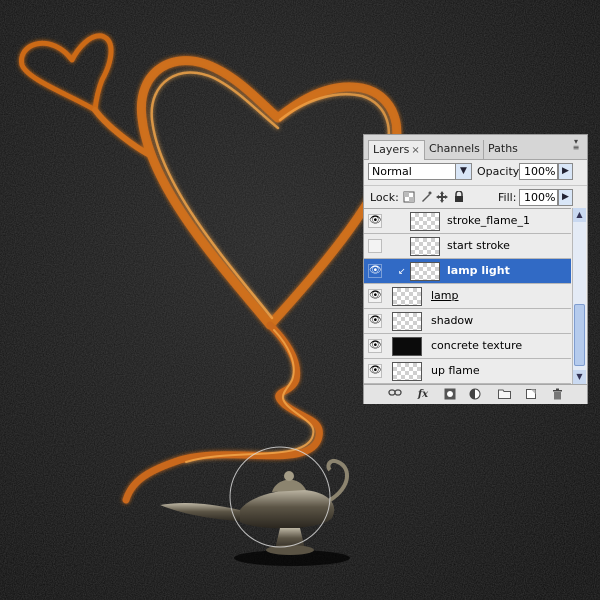  What do you see at coordinates (375, 246) in the screenshot?
I see `eye-hidden-icon` at bounding box center [375, 246].